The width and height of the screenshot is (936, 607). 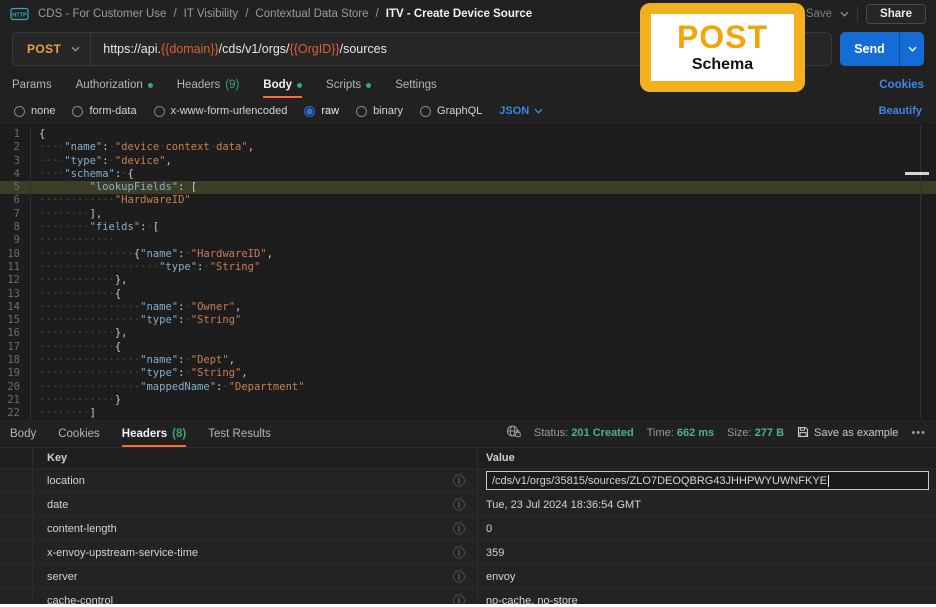 What do you see at coordinates (321, 111) in the screenshot?
I see `radio-raw: raw` at bounding box center [321, 111].